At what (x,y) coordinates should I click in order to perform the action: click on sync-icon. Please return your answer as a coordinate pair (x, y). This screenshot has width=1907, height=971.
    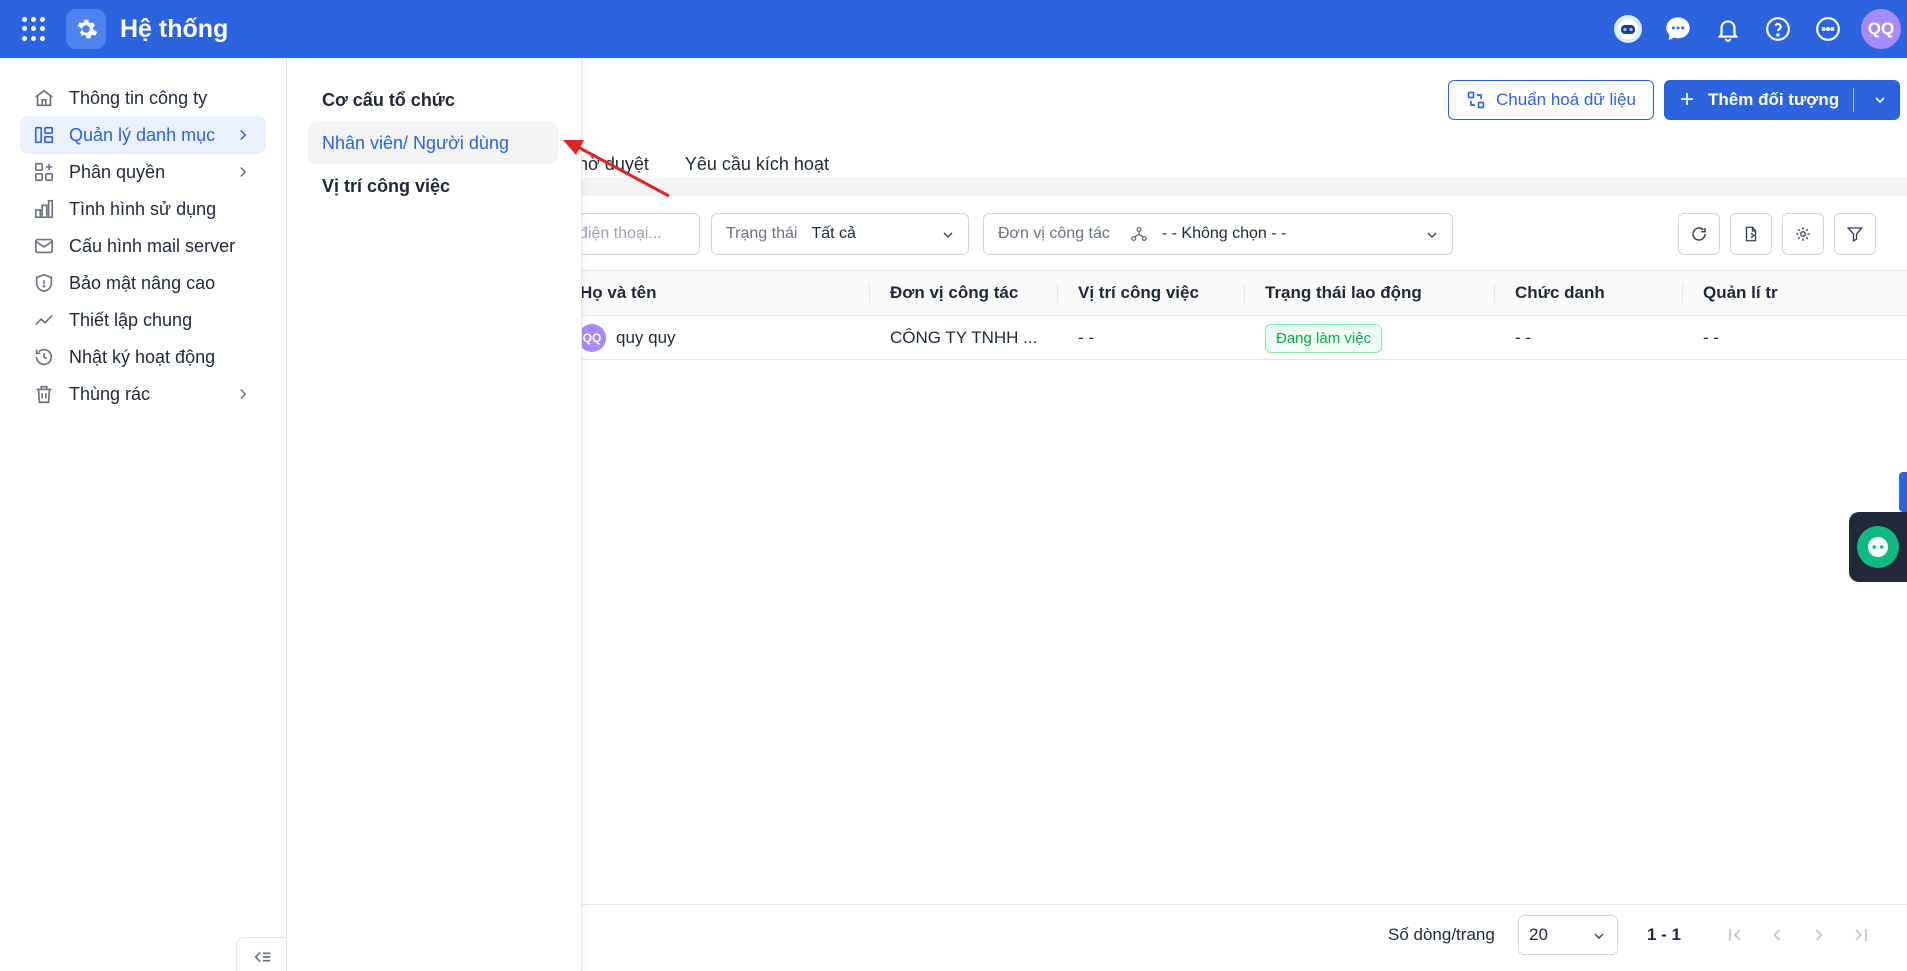
    Looking at the image, I should click on (1476, 100).